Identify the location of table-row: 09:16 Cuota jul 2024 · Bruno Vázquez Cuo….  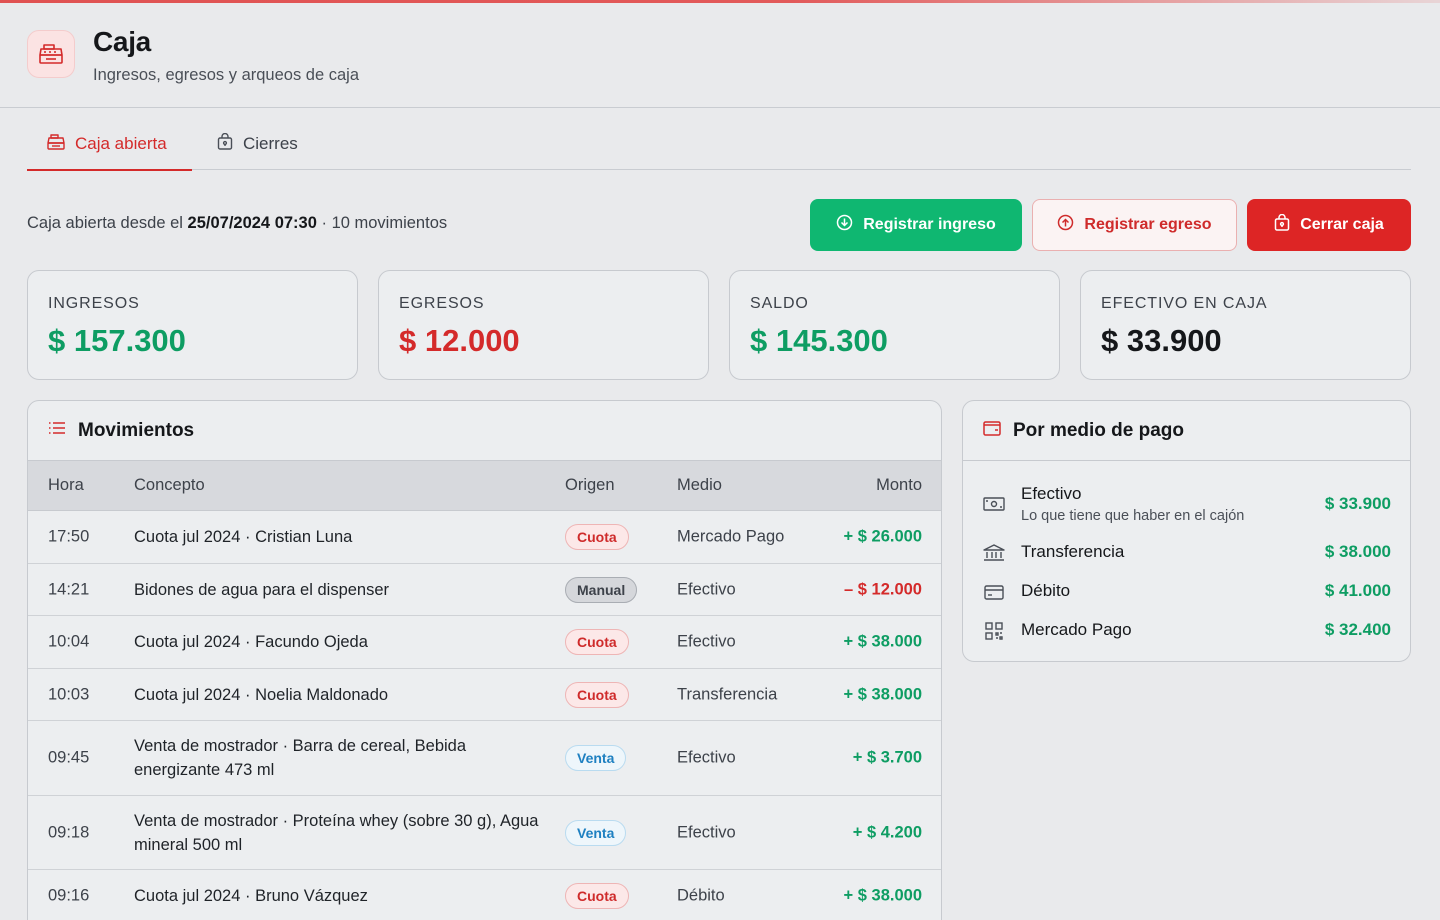
(484, 895).